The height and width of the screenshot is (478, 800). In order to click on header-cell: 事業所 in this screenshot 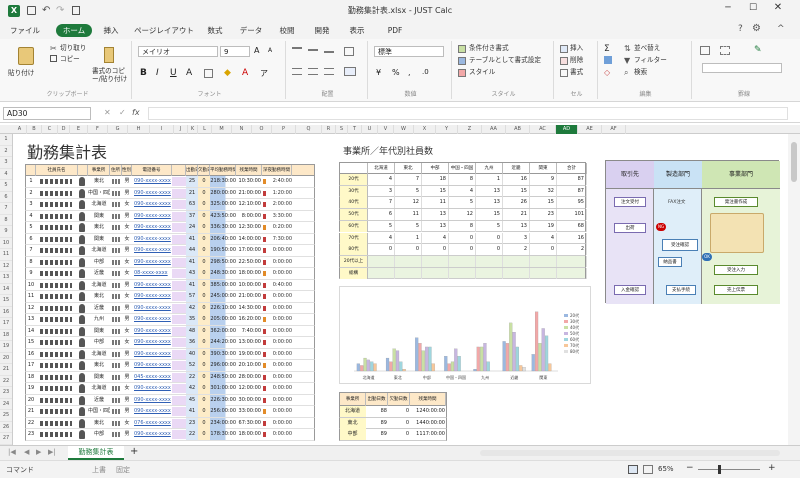, I will do `click(99, 170)`.